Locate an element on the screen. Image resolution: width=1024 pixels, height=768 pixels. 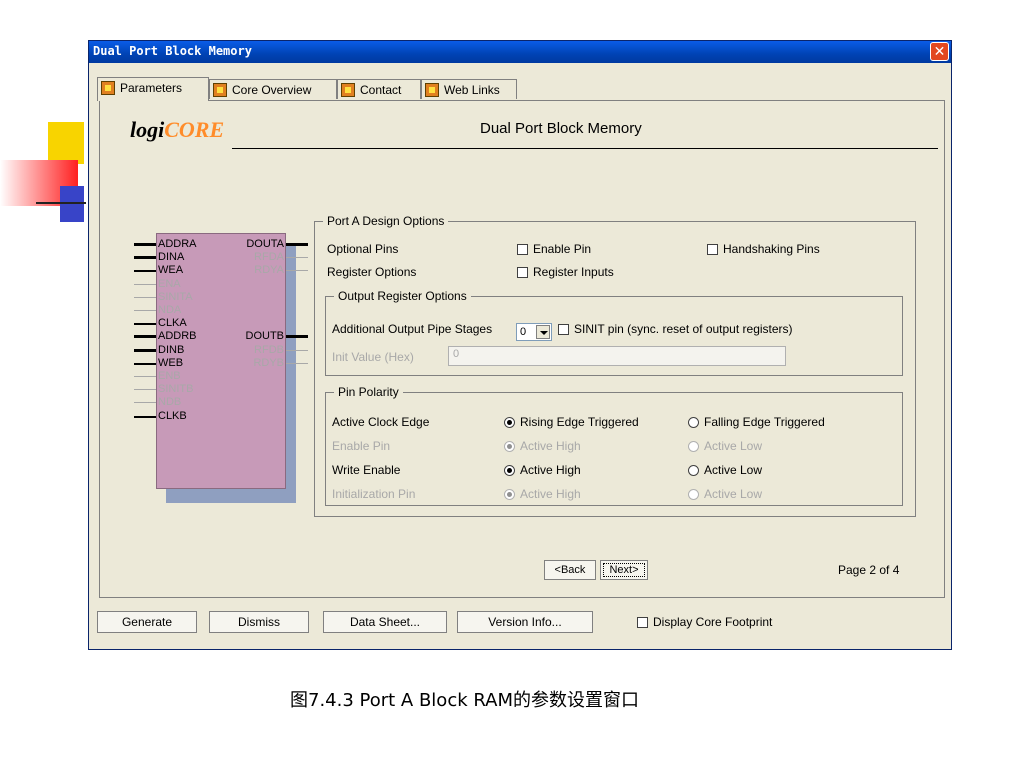
register-inputs-checkbox is located at coordinates (522, 272).